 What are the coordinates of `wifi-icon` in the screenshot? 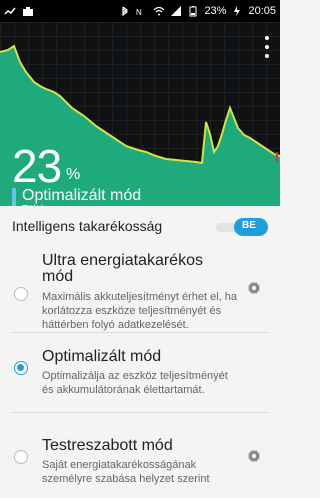 It's located at (159, 11).